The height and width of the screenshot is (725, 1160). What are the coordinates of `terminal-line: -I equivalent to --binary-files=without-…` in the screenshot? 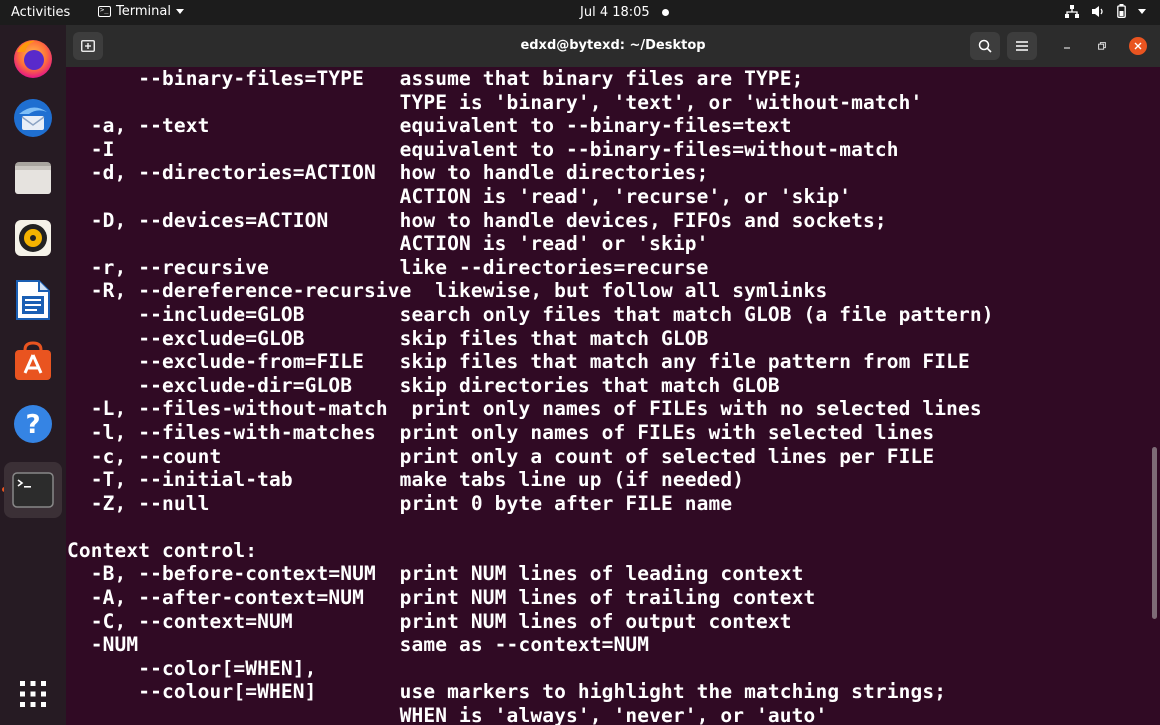 It's located at (483, 149).